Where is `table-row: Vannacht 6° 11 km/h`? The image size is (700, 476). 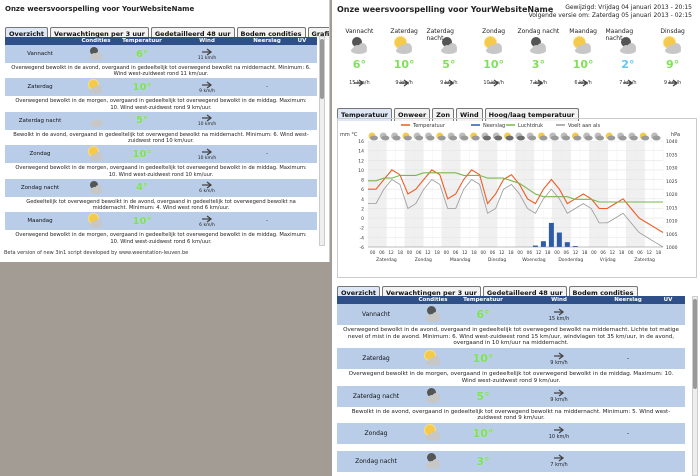
table-row: Vannacht 6° 11 km/h is located at coordinates (161, 54).